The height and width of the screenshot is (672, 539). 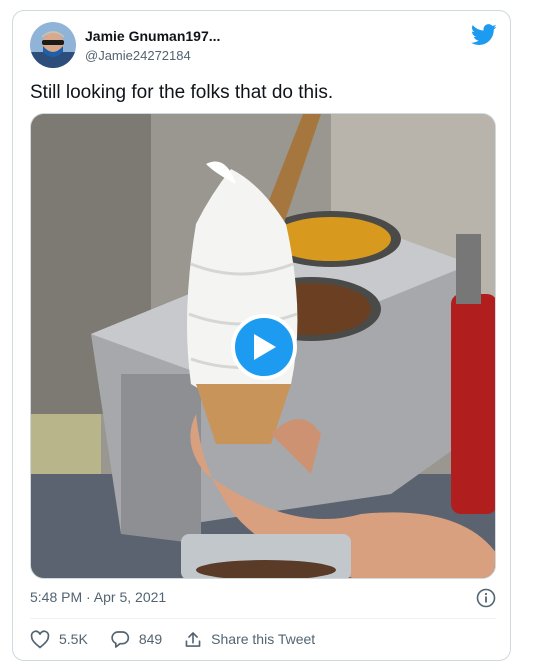 What do you see at coordinates (53, 45) in the screenshot?
I see `avatar` at bounding box center [53, 45].